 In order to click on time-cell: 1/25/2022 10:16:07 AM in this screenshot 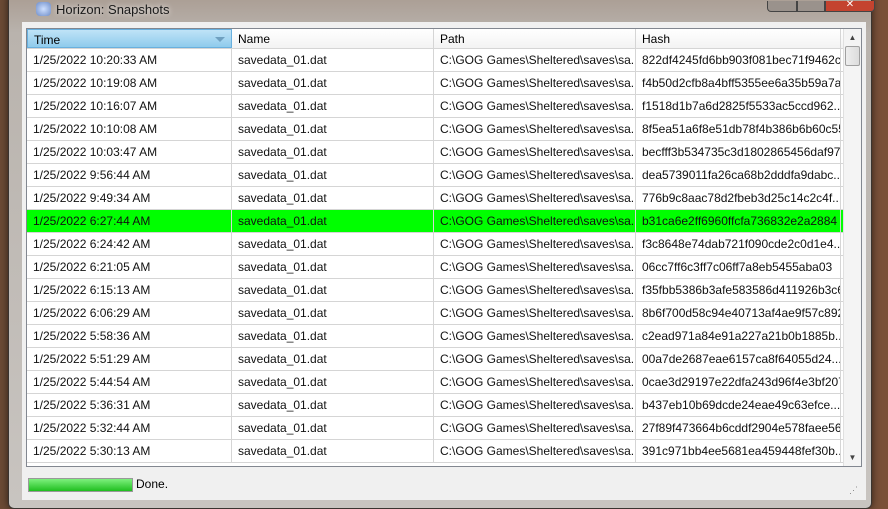, I will do `click(129, 106)`.